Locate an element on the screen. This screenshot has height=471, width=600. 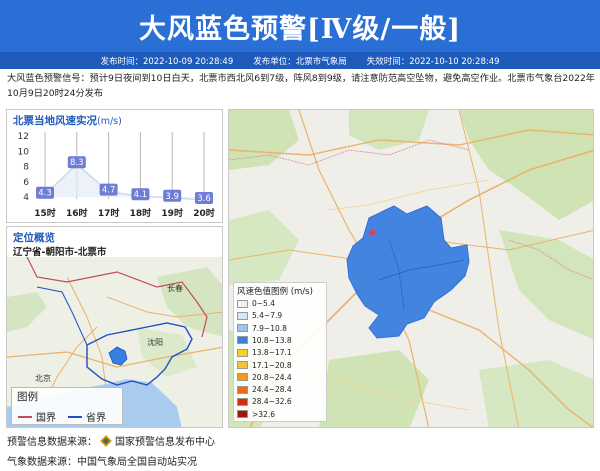
legend-province-boundary: 省界 is located at coordinates (87, 416).